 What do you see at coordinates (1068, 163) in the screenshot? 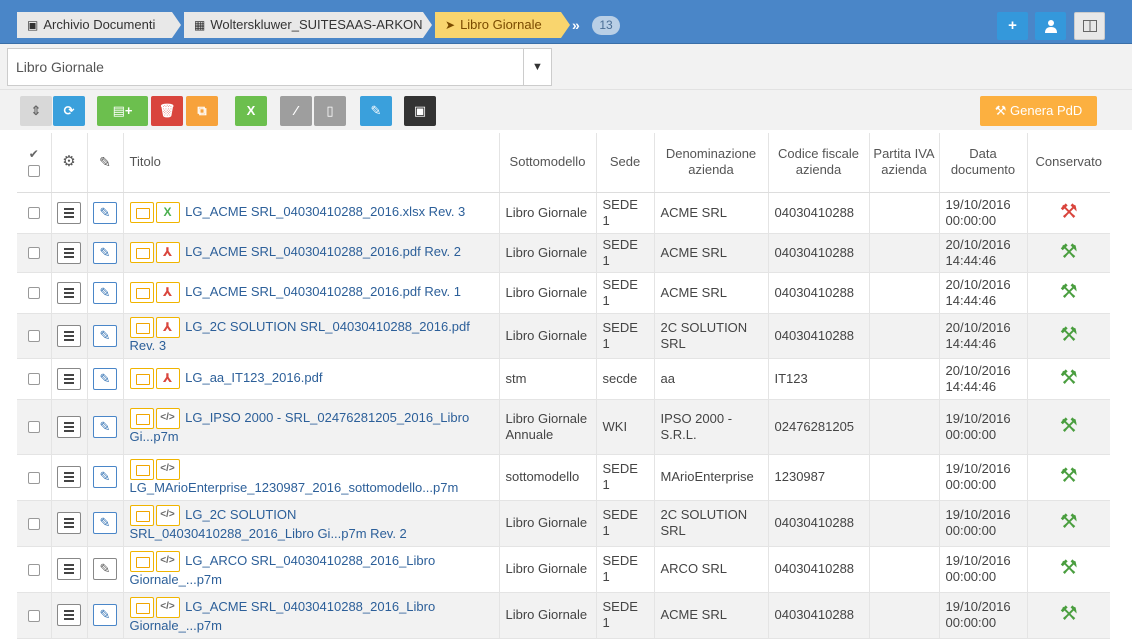
I see `col-conservato: Conservato` at bounding box center [1068, 163].